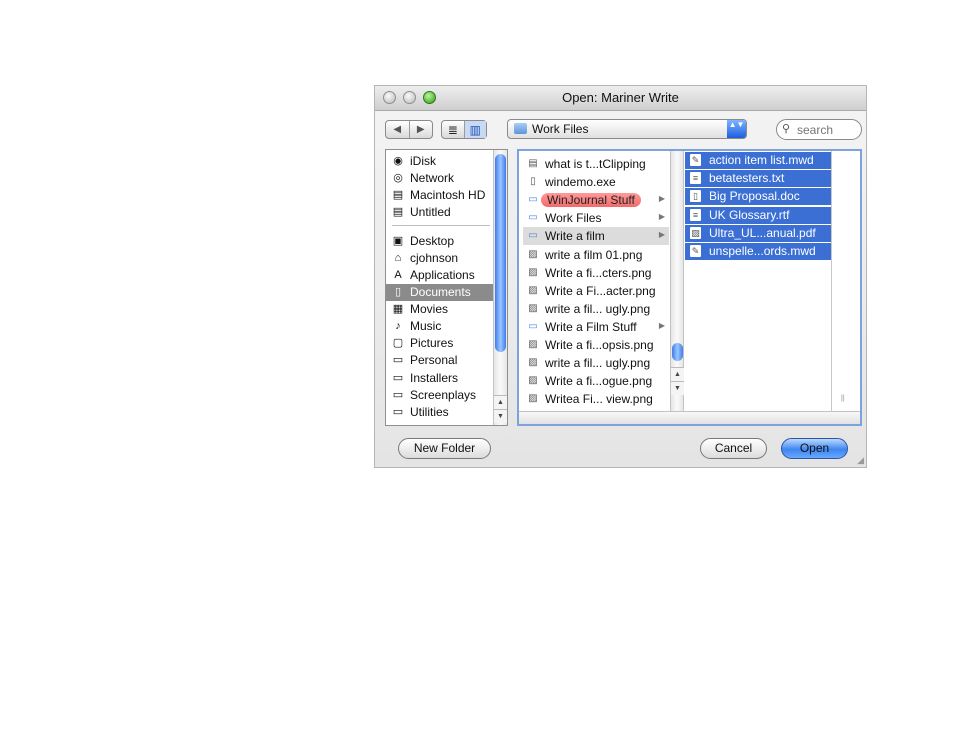  Describe the element at coordinates (398, 275) in the screenshot. I see `applications-icon: A` at that location.